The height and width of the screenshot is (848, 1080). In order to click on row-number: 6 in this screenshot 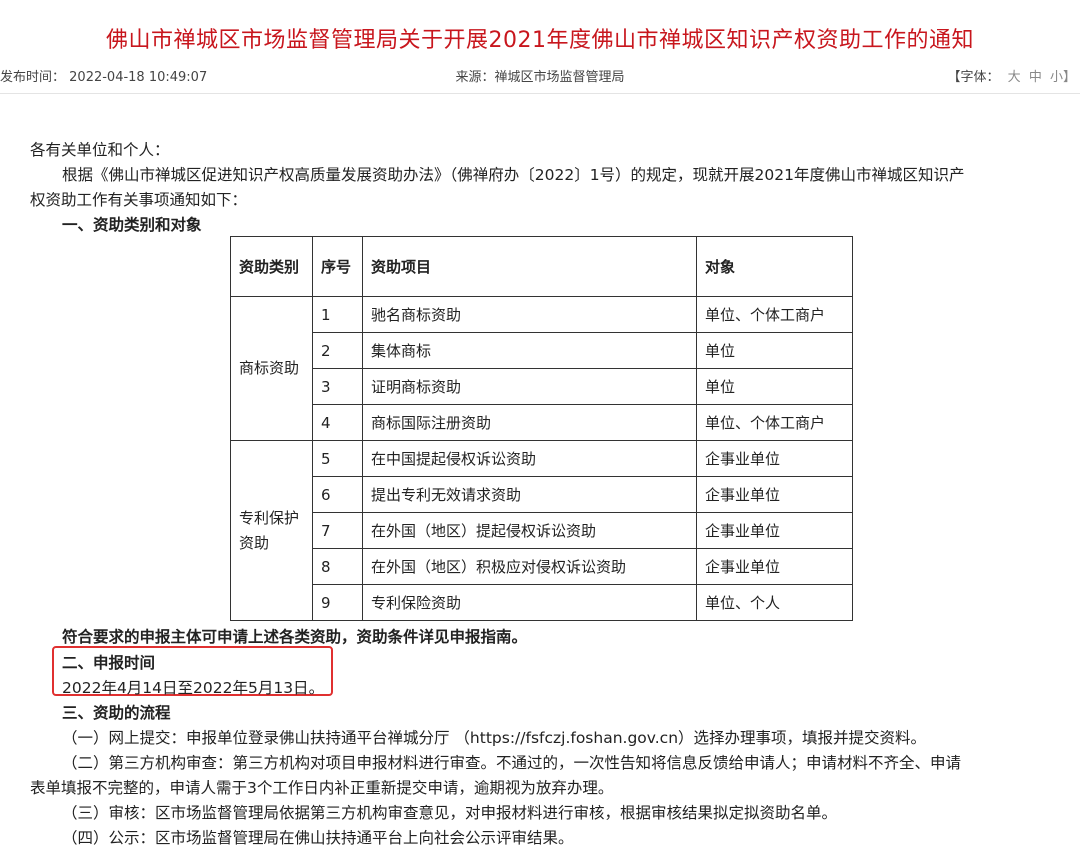, I will do `click(337, 494)`.